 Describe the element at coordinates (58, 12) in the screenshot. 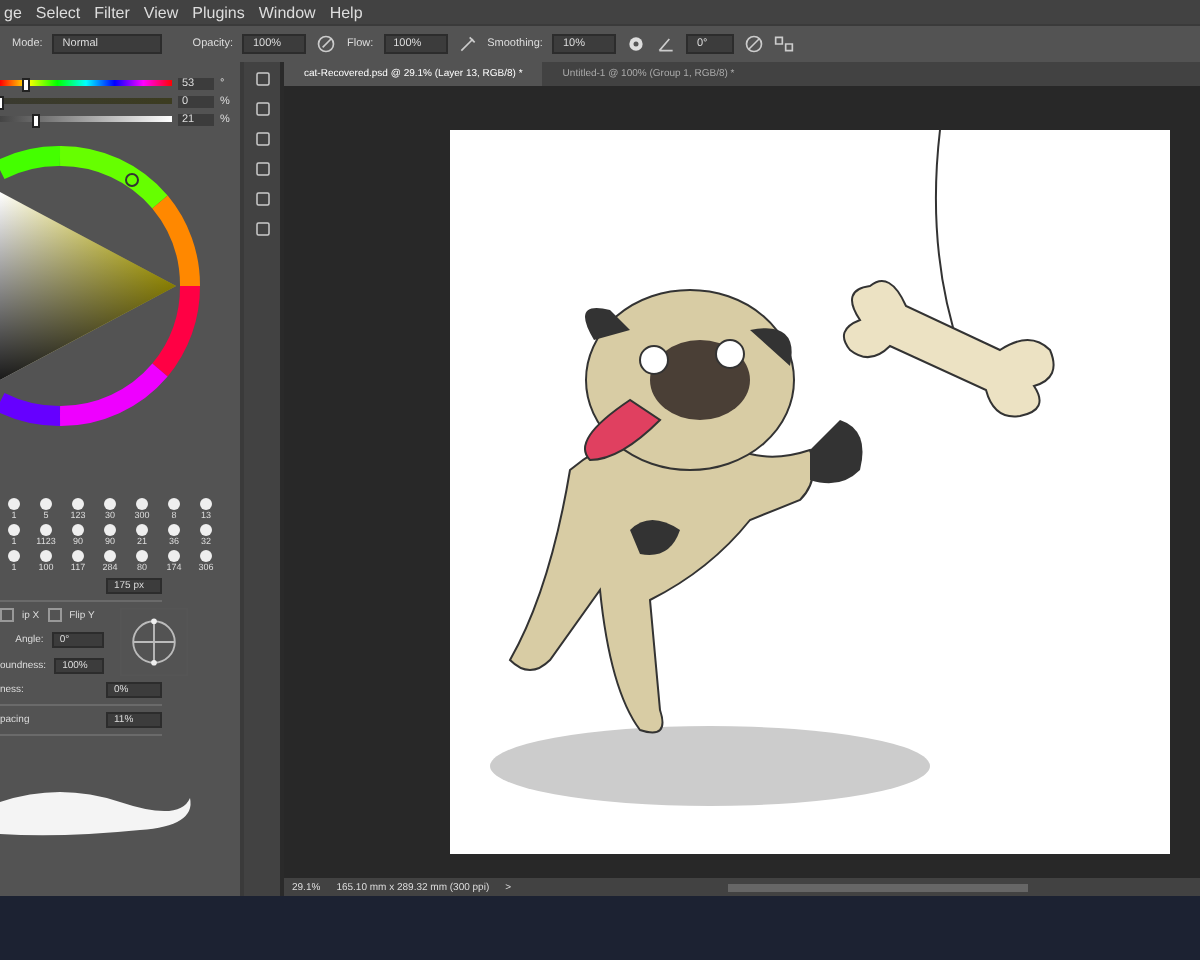

I see `menu-item: Select` at that location.